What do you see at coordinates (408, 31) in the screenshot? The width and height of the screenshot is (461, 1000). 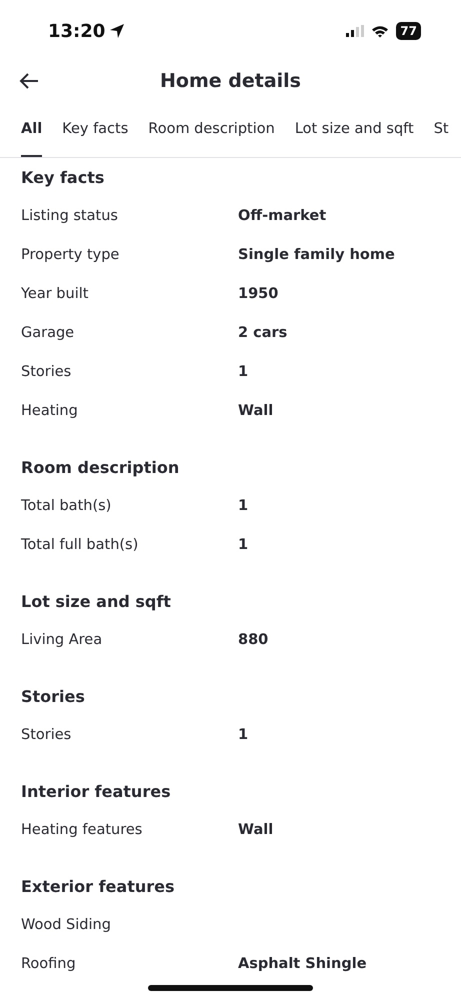 I see `battery-level: 77` at bounding box center [408, 31].